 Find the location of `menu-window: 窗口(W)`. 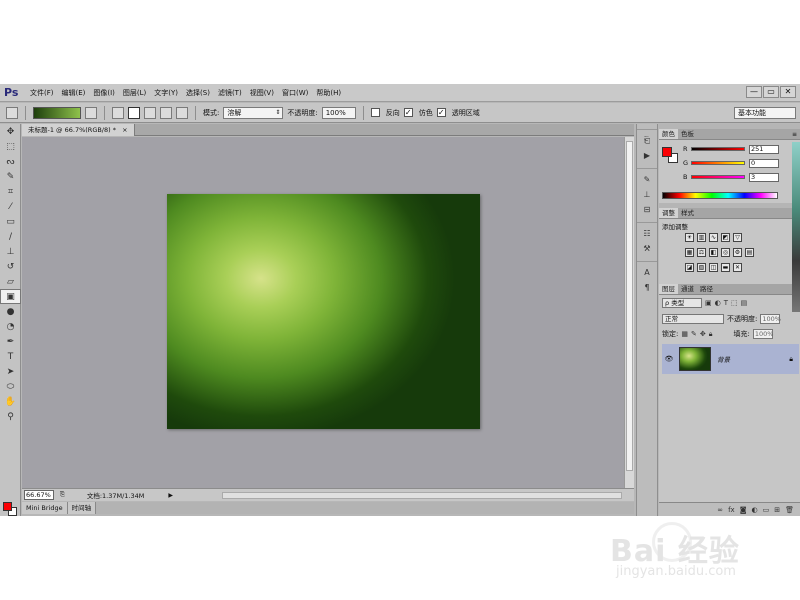

menu-window: 窗口(W) is located at coordinates (295, 93).